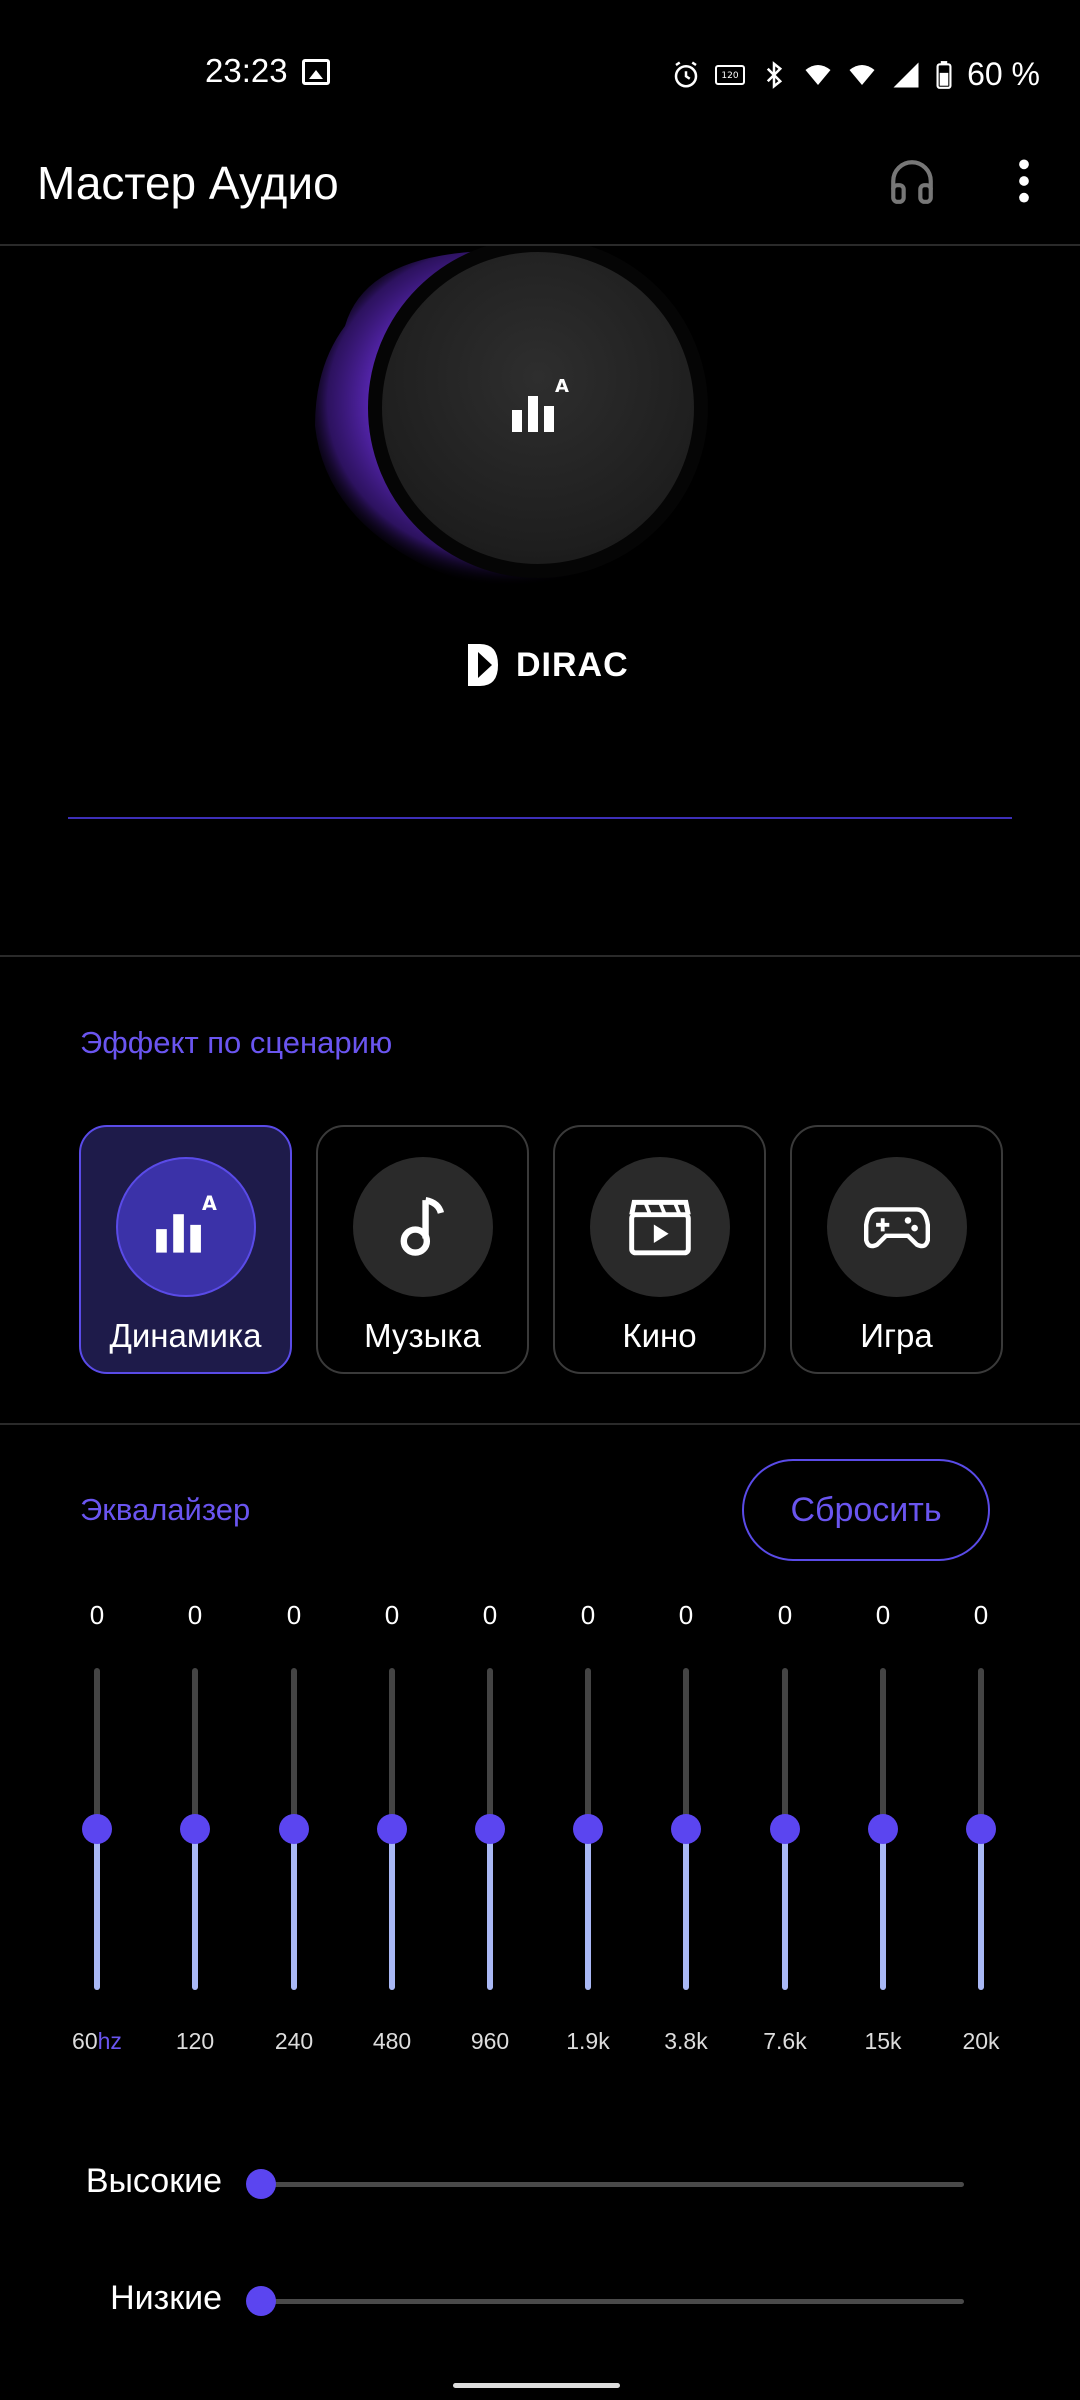 The image size is (1080, 2400). I want to click on headphones-icon, so click(912, 181).